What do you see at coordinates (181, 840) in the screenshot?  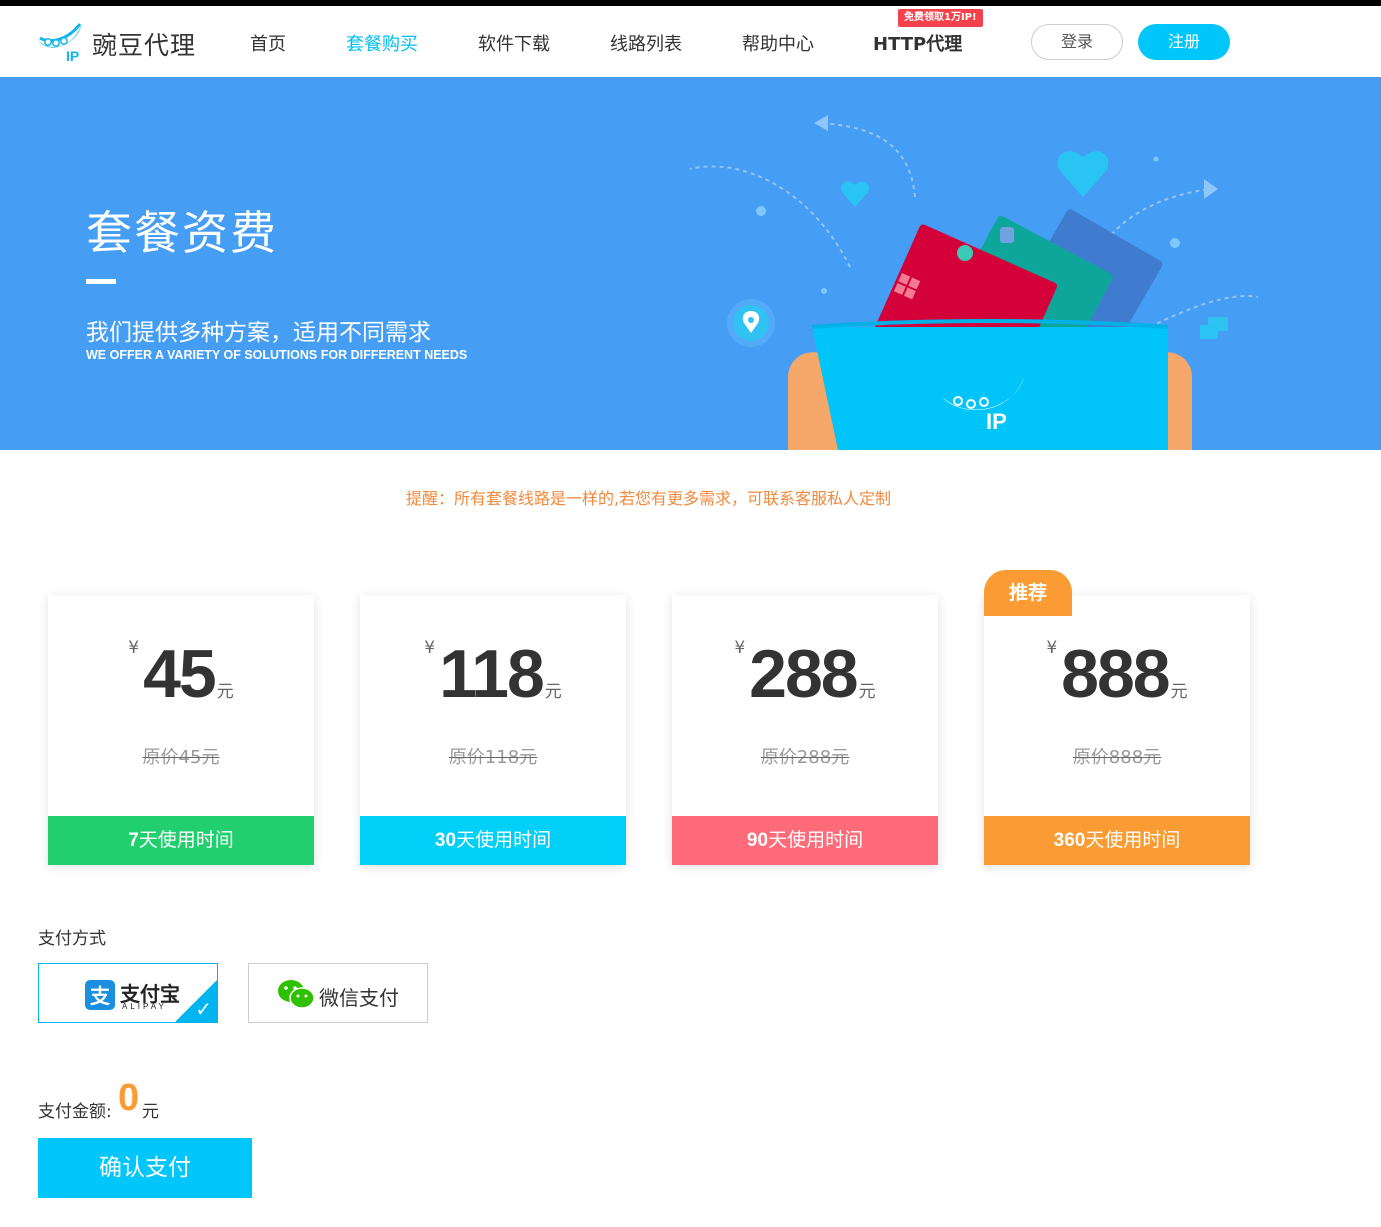 I see `duration-bar: 7天使用时间` at bounding box center [181, 840].